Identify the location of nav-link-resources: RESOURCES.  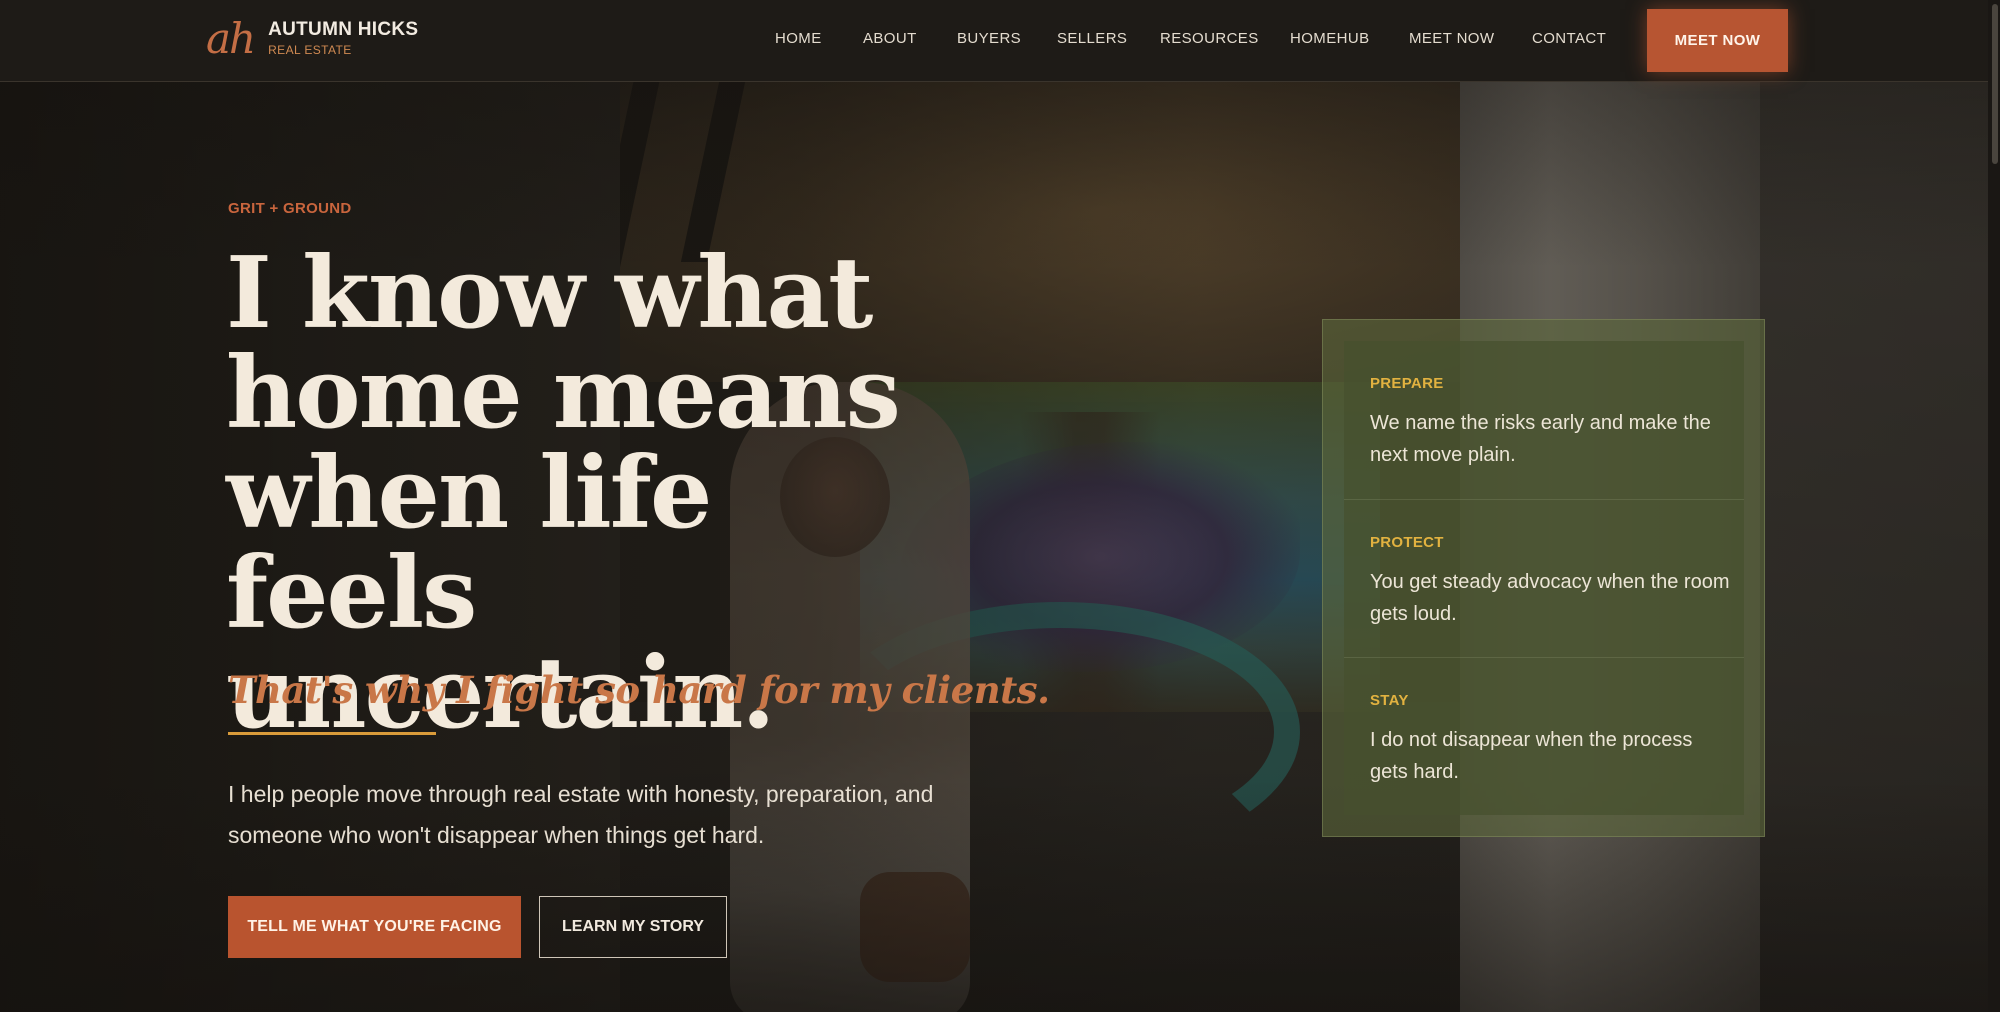
(1209, 38).